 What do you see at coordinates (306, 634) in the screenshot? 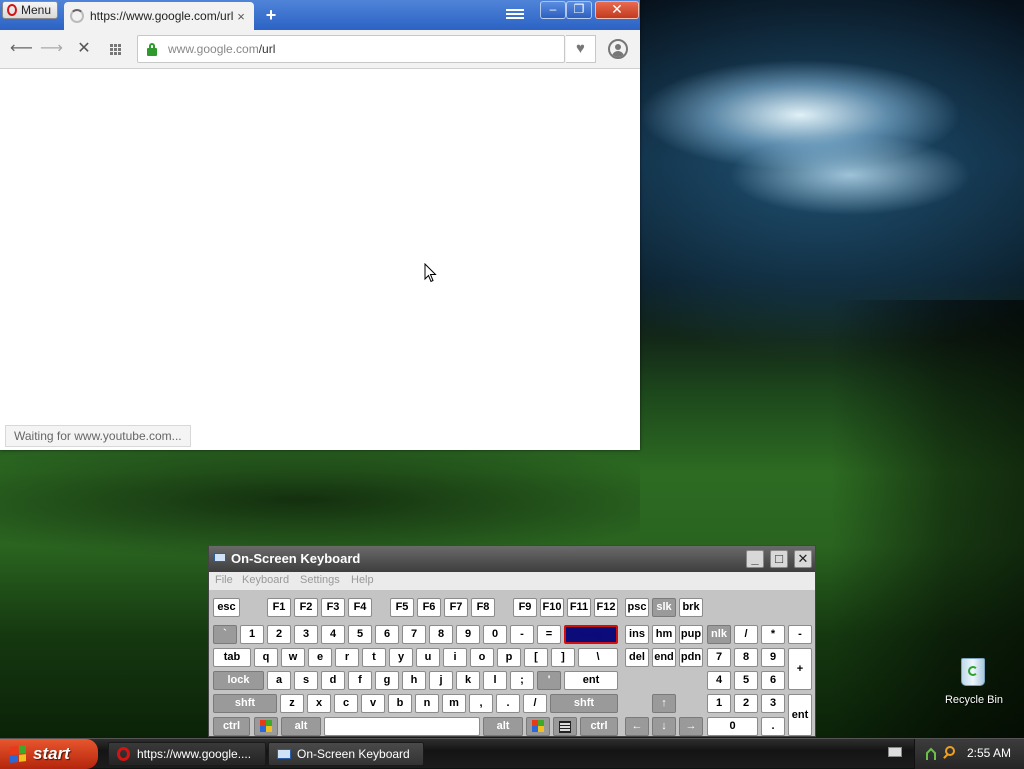
I see `key-3: 3` at bounding box center [306, 634].